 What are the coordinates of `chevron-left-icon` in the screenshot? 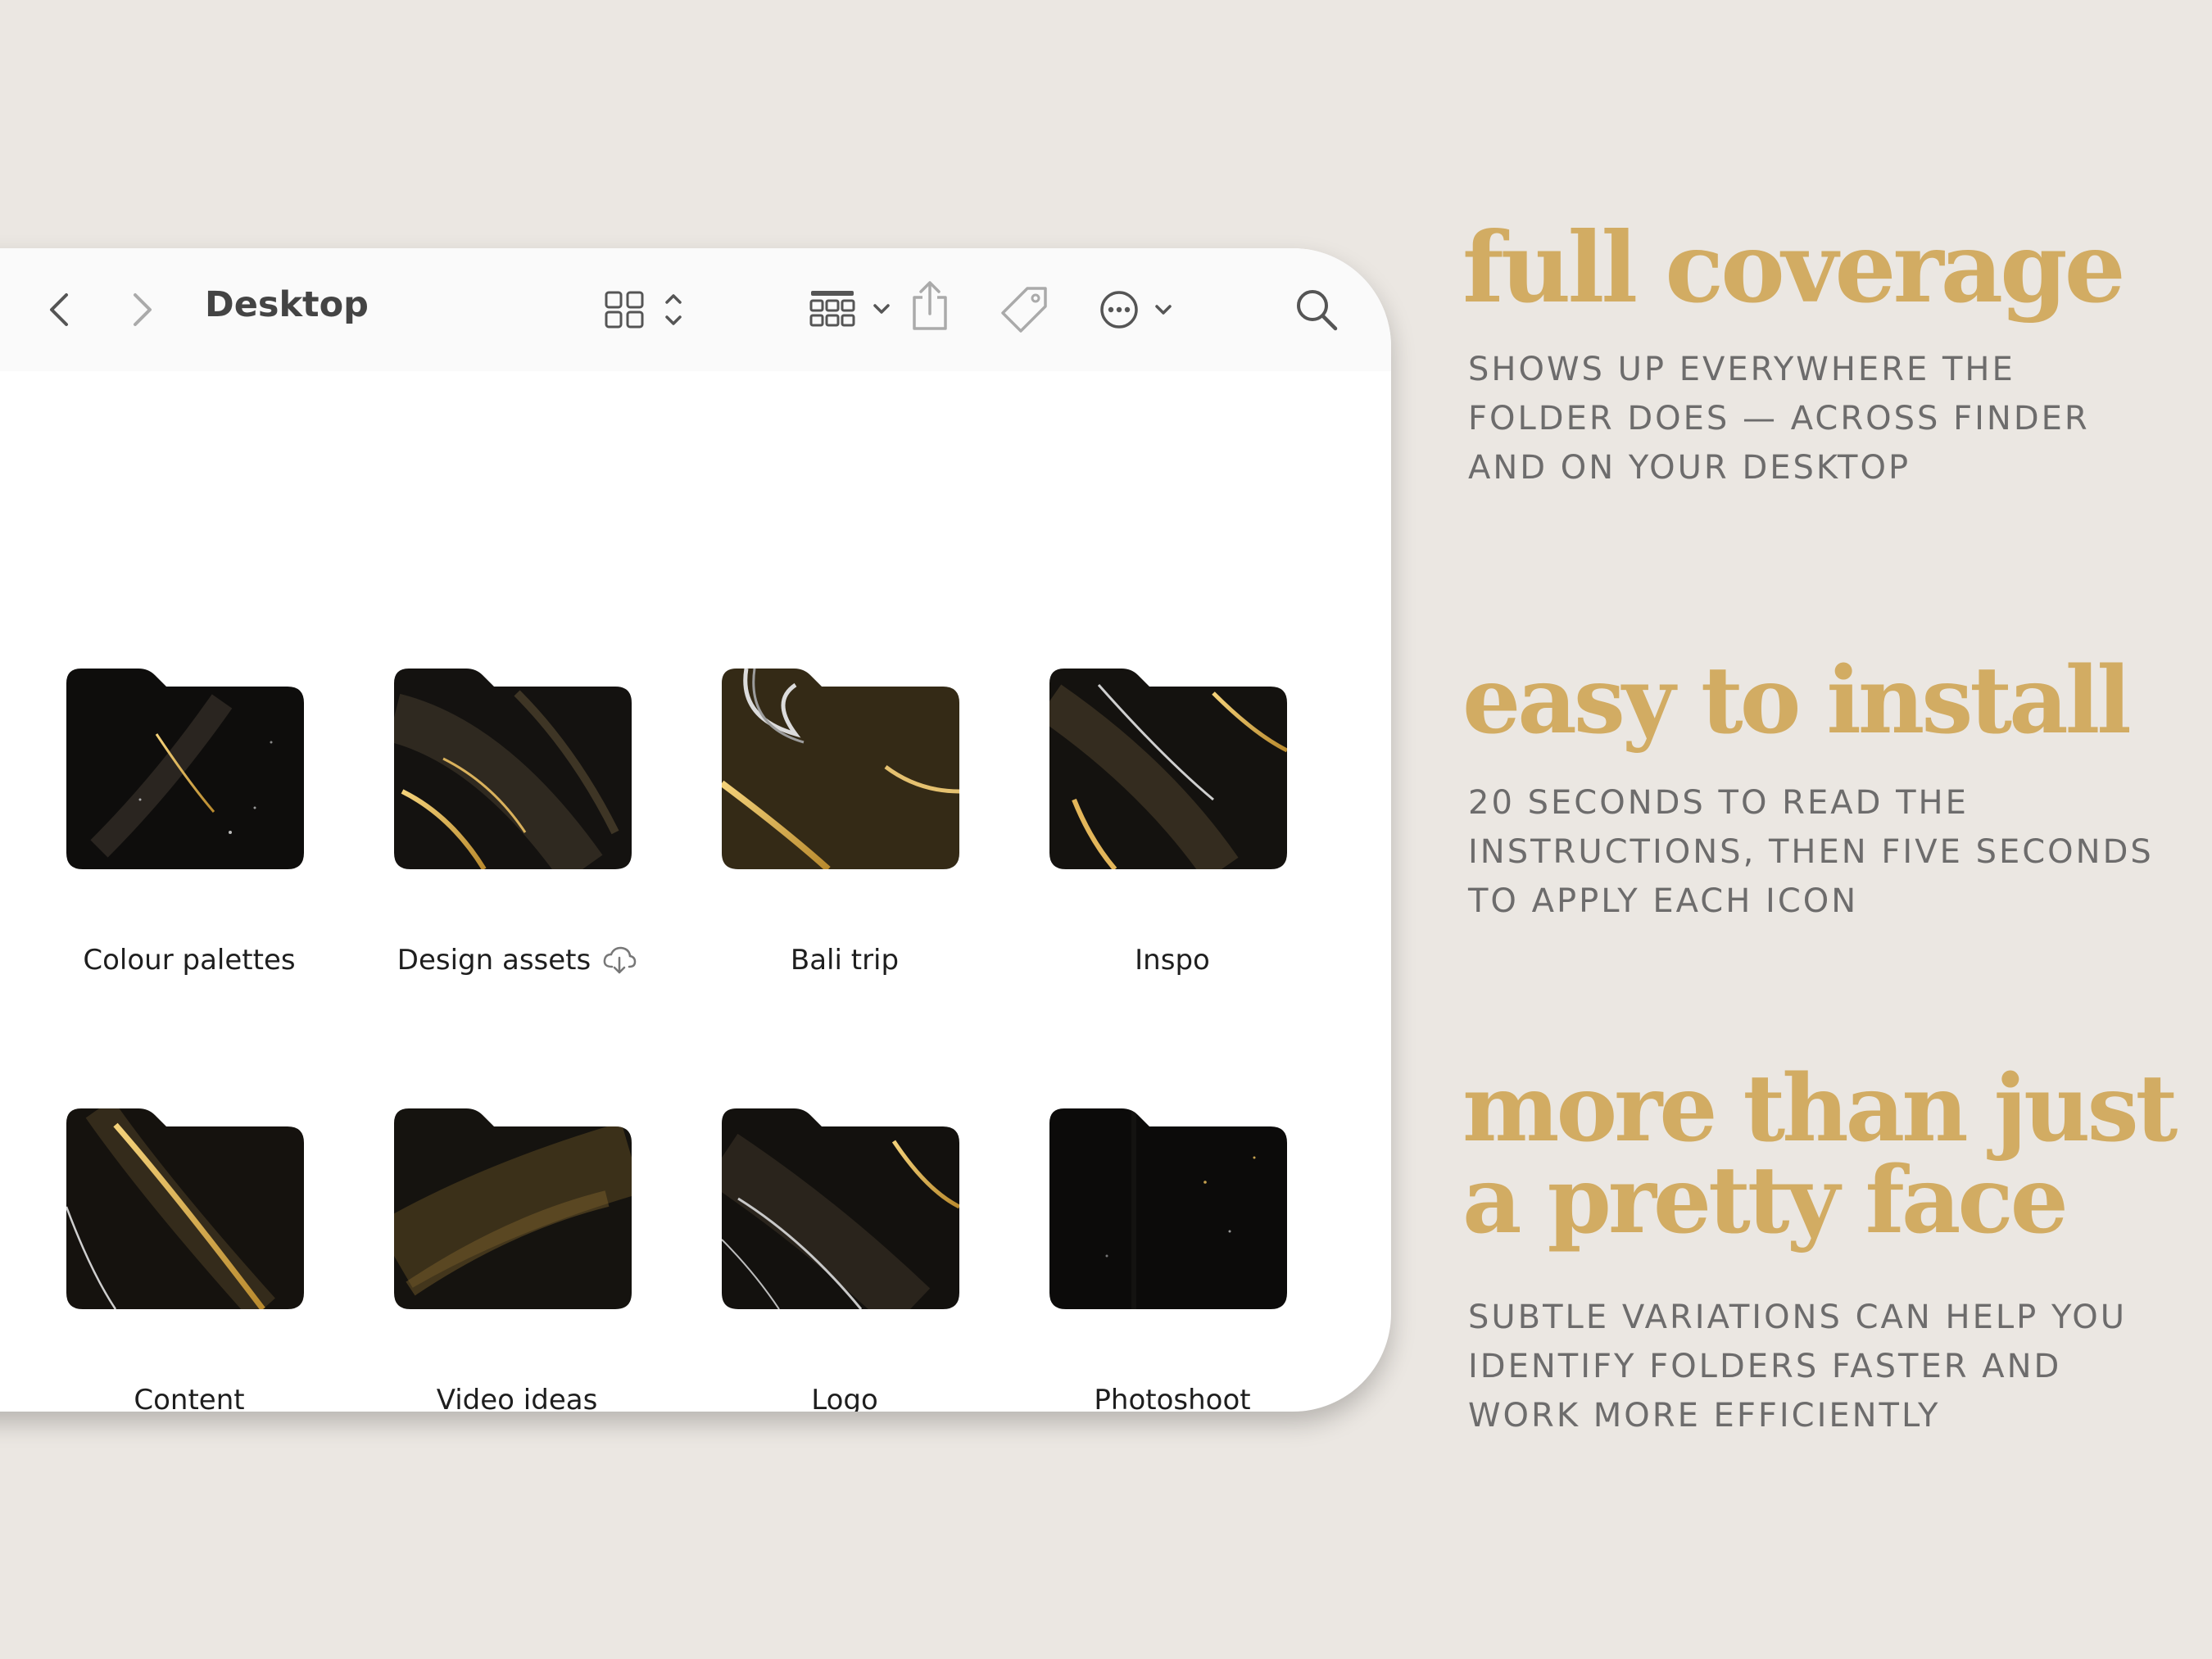 It's located at (59, 309).